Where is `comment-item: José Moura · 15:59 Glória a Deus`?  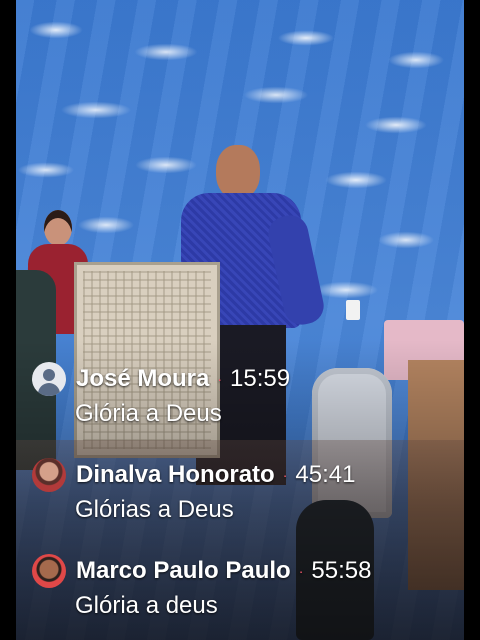
comment-item: José Moura · 15:59 Glória a Deus is located at coordinates (242, 395).